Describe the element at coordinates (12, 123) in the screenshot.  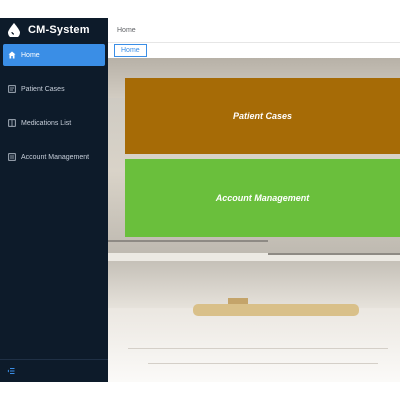
I see `list-icon` at that location.